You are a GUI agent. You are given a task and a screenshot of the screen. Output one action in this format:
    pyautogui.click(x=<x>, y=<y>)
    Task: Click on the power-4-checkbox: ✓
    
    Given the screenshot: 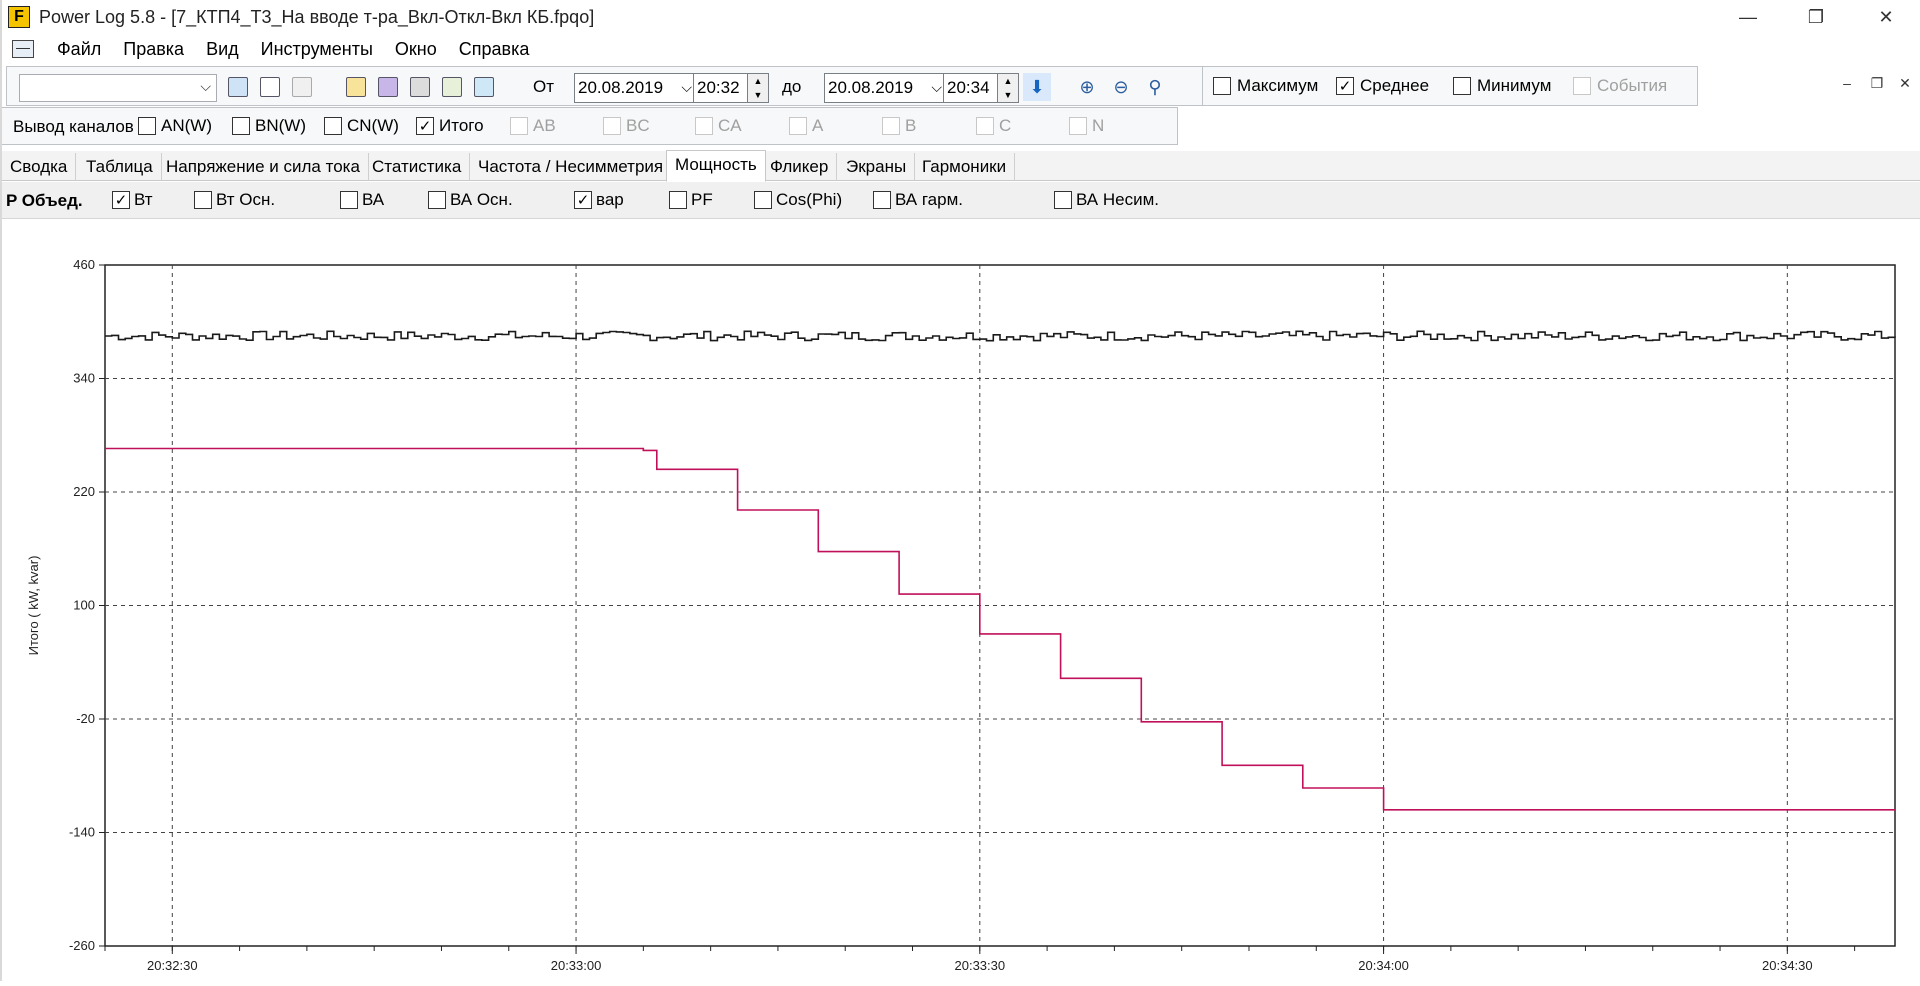 What is the action you would take?
    pyautogui.click(x=583, y=200)
    